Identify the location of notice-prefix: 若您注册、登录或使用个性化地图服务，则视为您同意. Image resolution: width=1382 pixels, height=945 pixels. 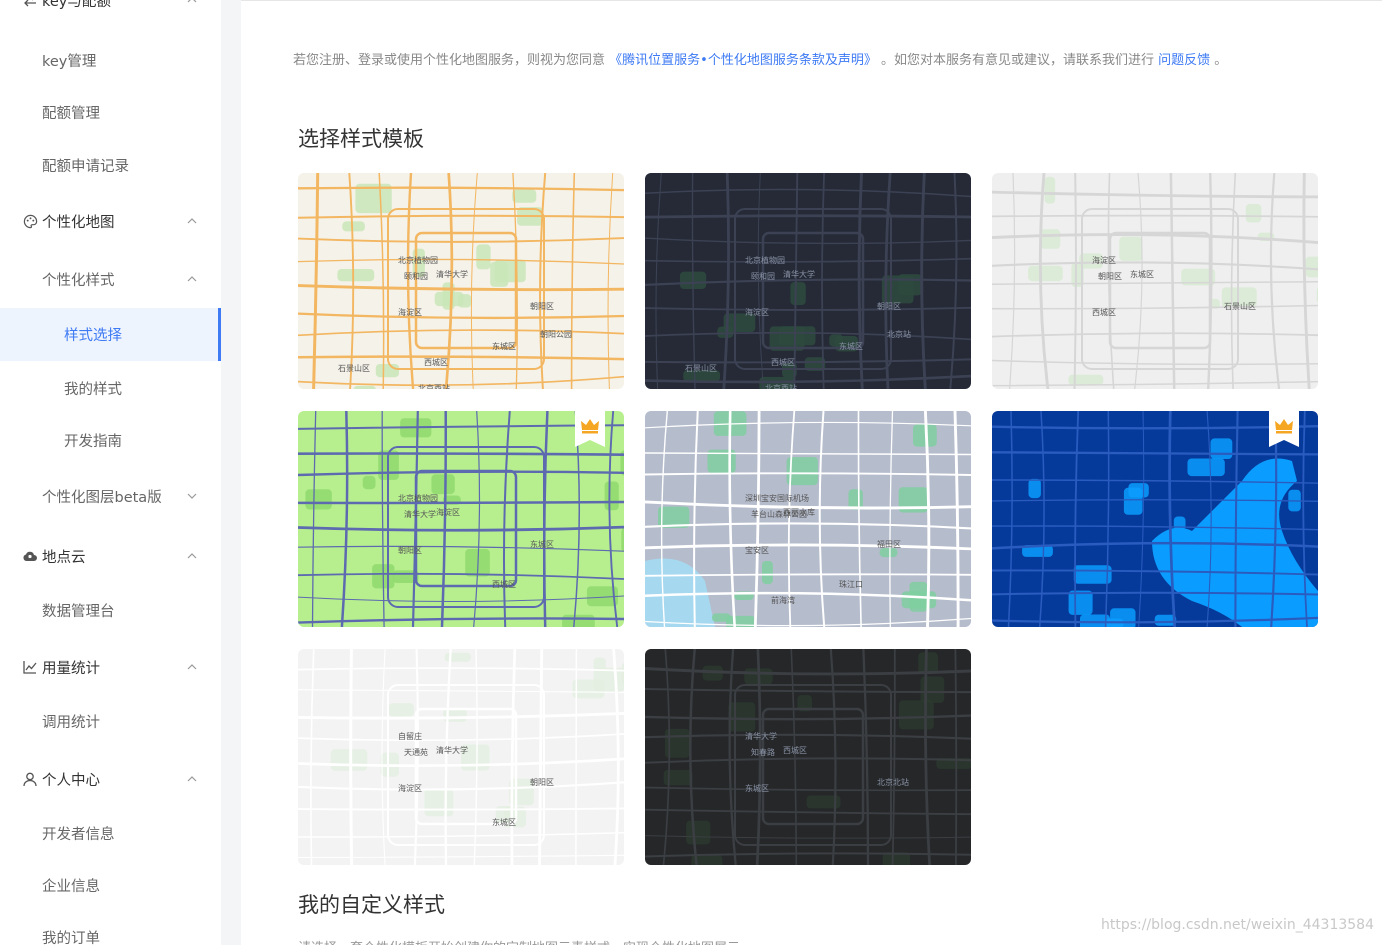
(449, 60).